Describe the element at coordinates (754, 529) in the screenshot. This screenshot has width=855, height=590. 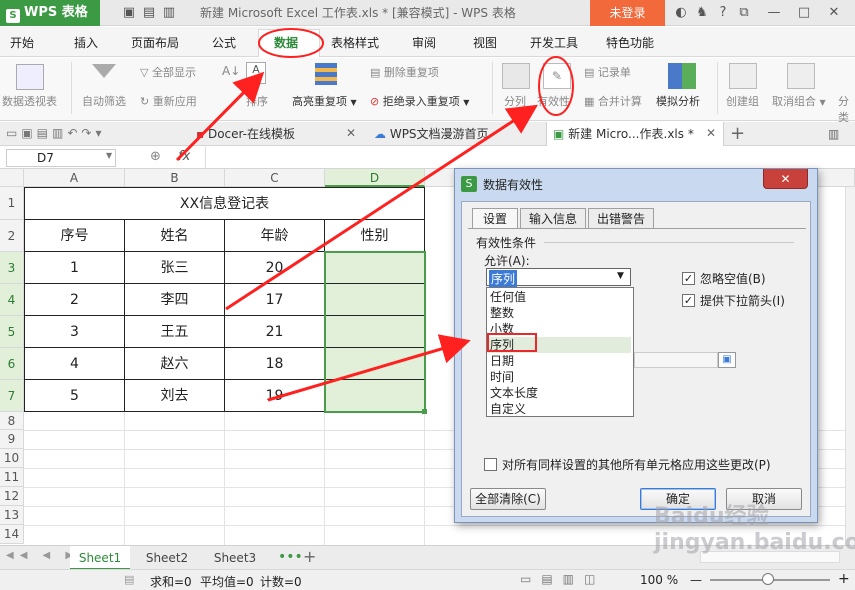
I see `baidu-watermark: Baidu经验 jingyan.baidu.com` at that location.